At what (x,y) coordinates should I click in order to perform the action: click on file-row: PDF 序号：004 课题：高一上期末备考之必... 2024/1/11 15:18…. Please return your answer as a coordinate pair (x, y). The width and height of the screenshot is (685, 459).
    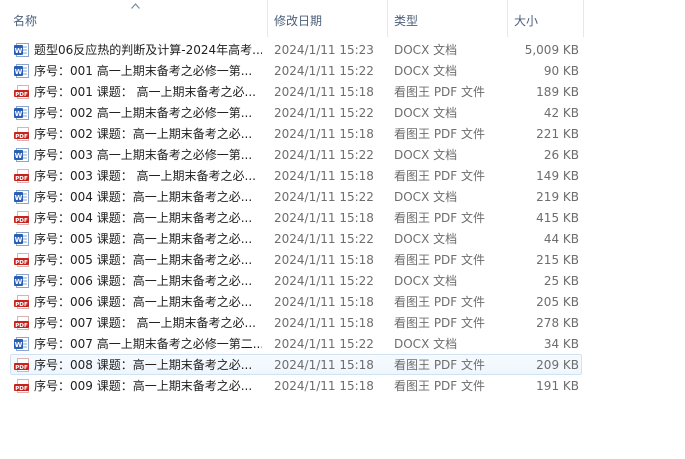
    Looking at the image, I should click on (296, 217).